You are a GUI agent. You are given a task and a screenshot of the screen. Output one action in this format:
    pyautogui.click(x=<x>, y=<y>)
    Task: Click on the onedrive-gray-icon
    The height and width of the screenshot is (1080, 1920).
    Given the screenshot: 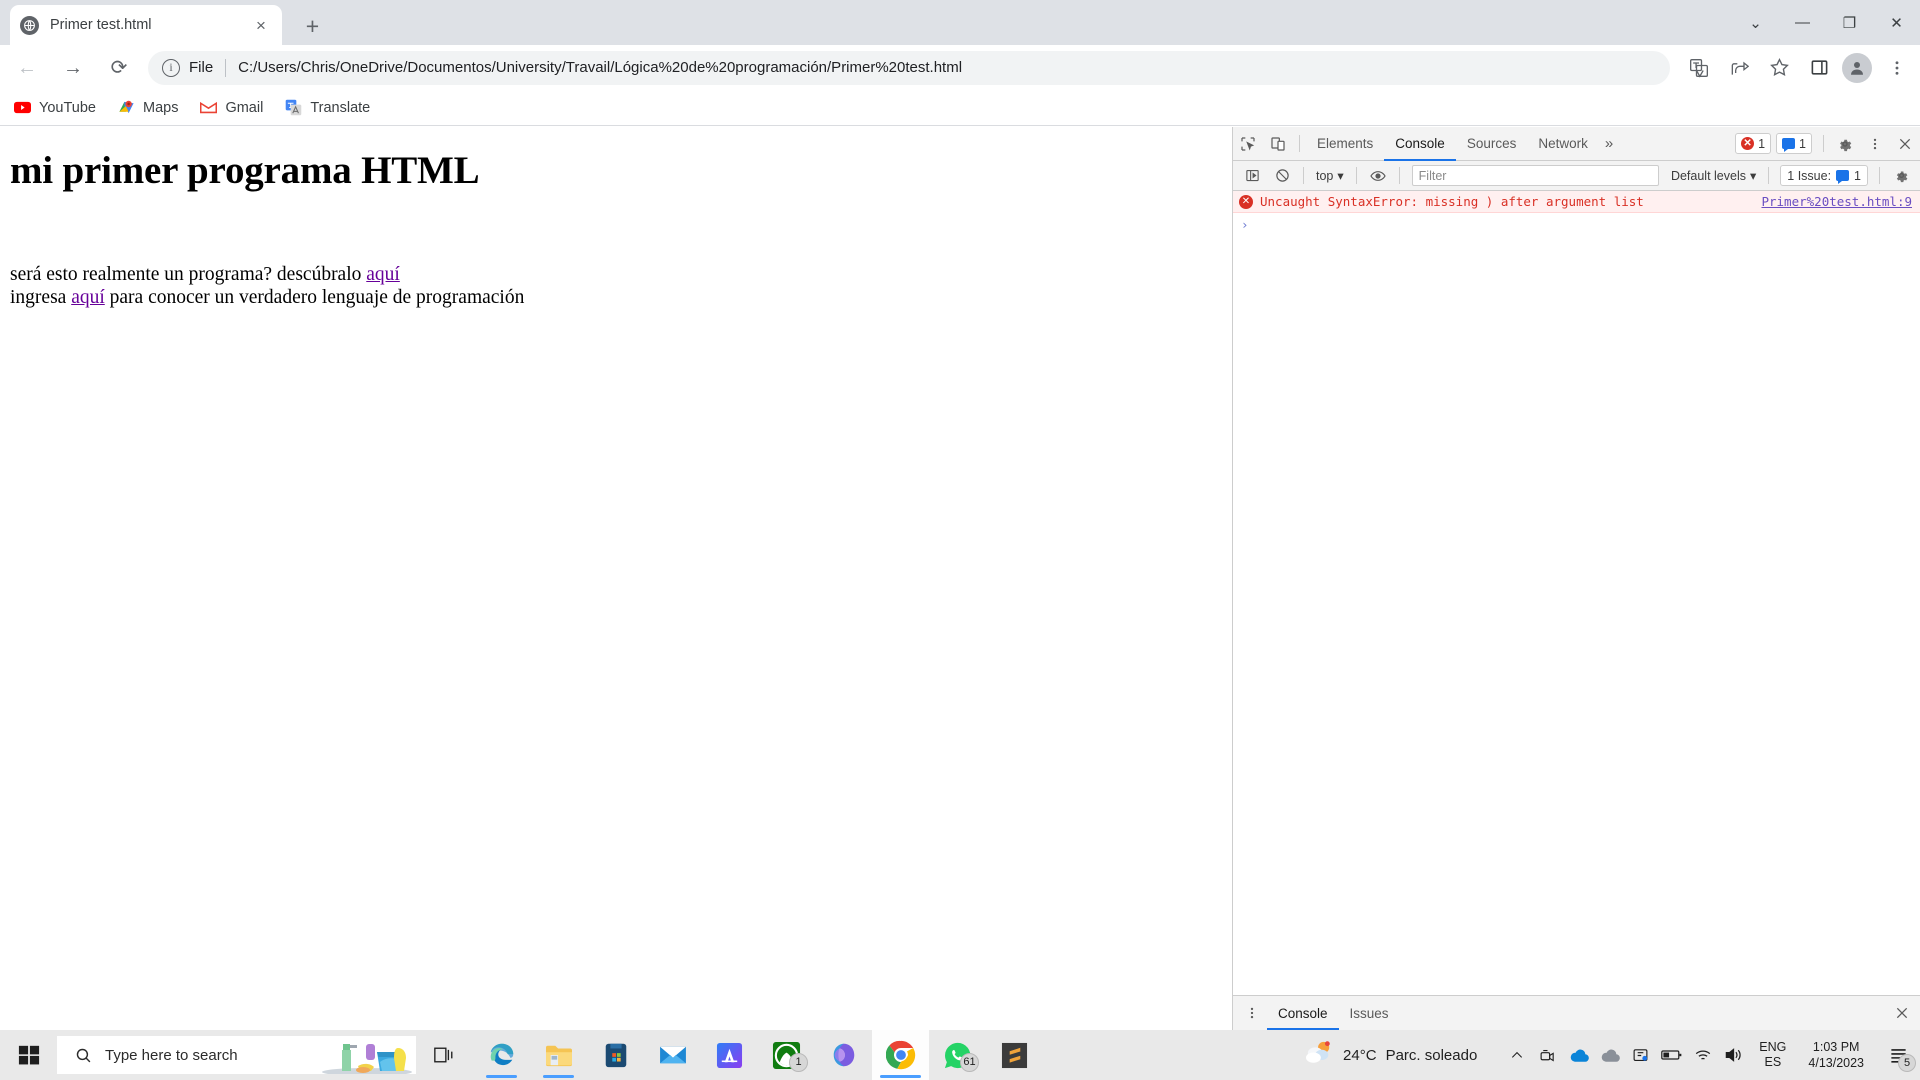 What is the action you would take?
    pyautogui.click(x=1609, y=1055)
    